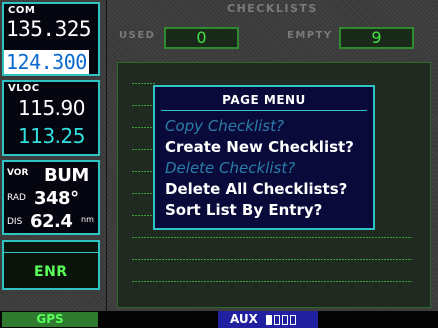 The height and width of the screenshot is (328, 438). Describe the element at coordinates (230, 168) in the screenshot. I see `menu-item-delete-checklist: Delete Checklist?` at that location.